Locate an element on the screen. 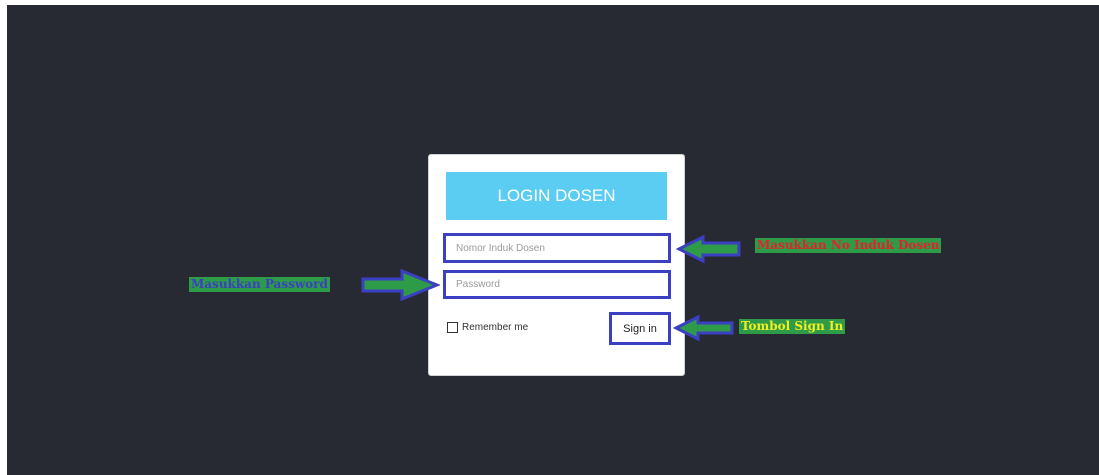  nidn-field-frame is located at coordinates (557, 248).